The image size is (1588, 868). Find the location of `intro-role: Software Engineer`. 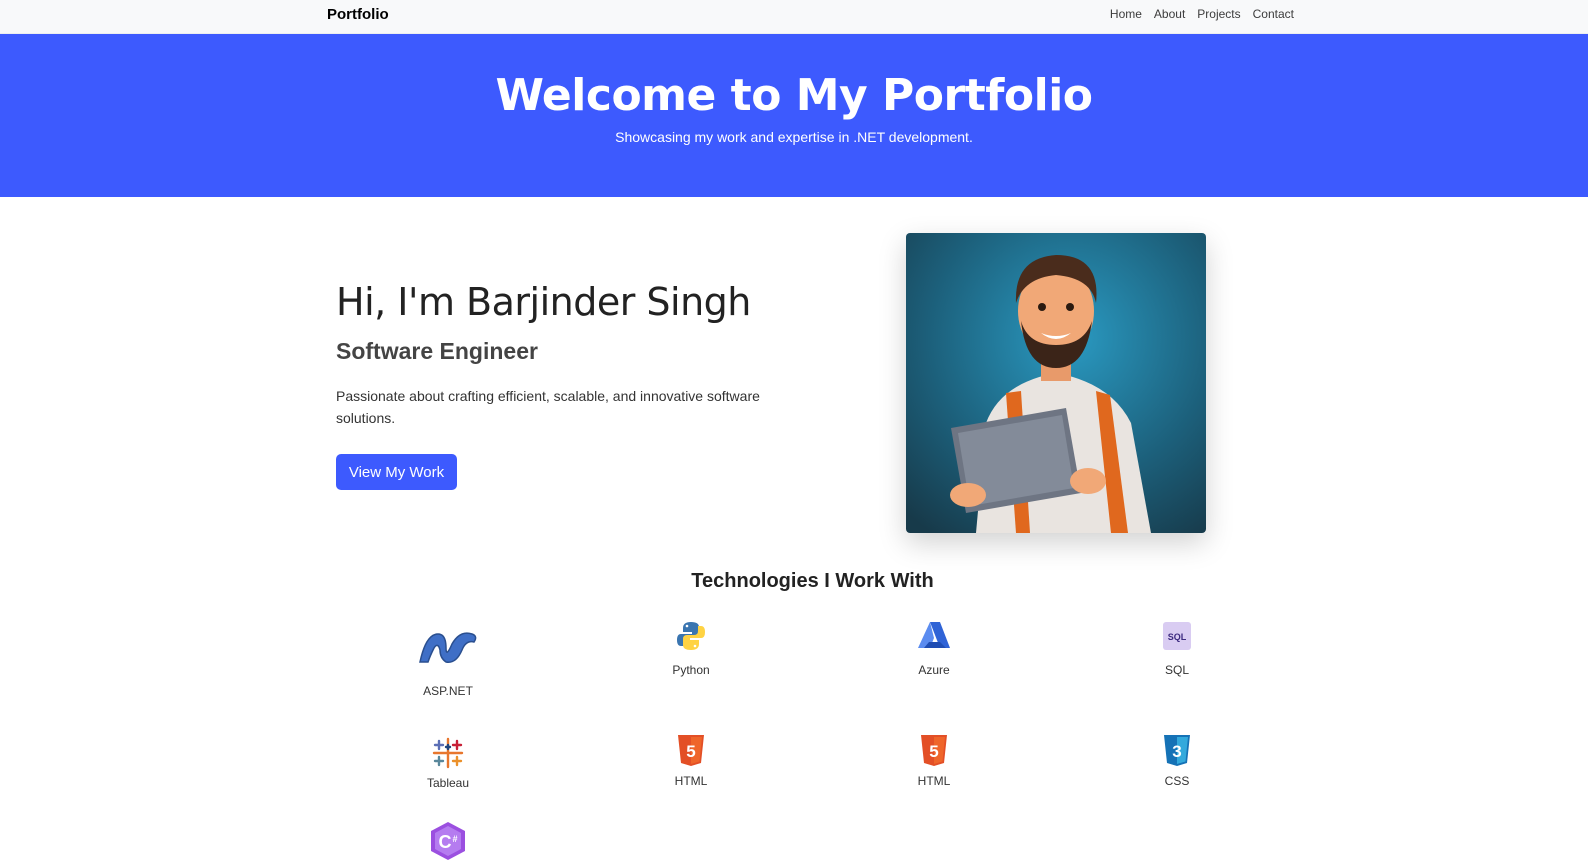

intro-role: Software Engineer is located at coordinates (437, 351).